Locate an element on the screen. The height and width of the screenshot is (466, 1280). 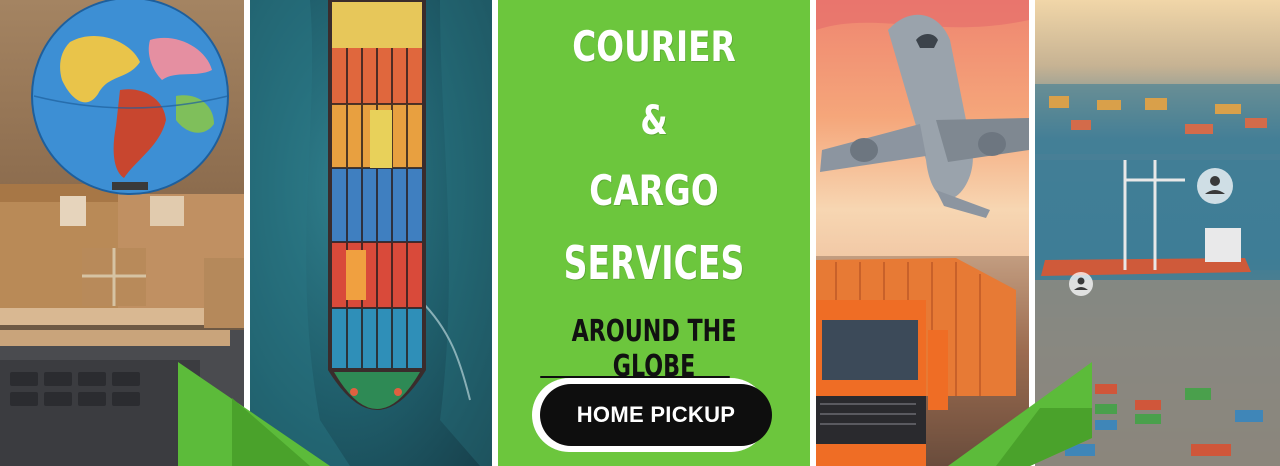
home-pickup-button: HOME PICKUP is located at coordinates (656, 415).